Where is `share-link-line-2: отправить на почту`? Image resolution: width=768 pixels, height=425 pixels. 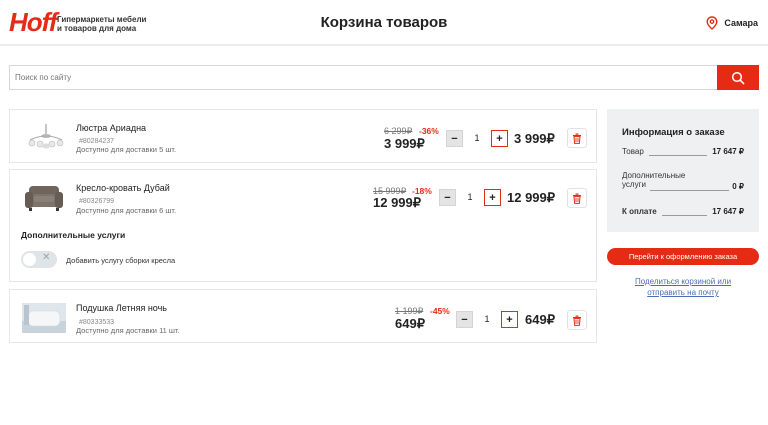 share-link-line-2: отправить на почту is located at coordinates (683, 292).